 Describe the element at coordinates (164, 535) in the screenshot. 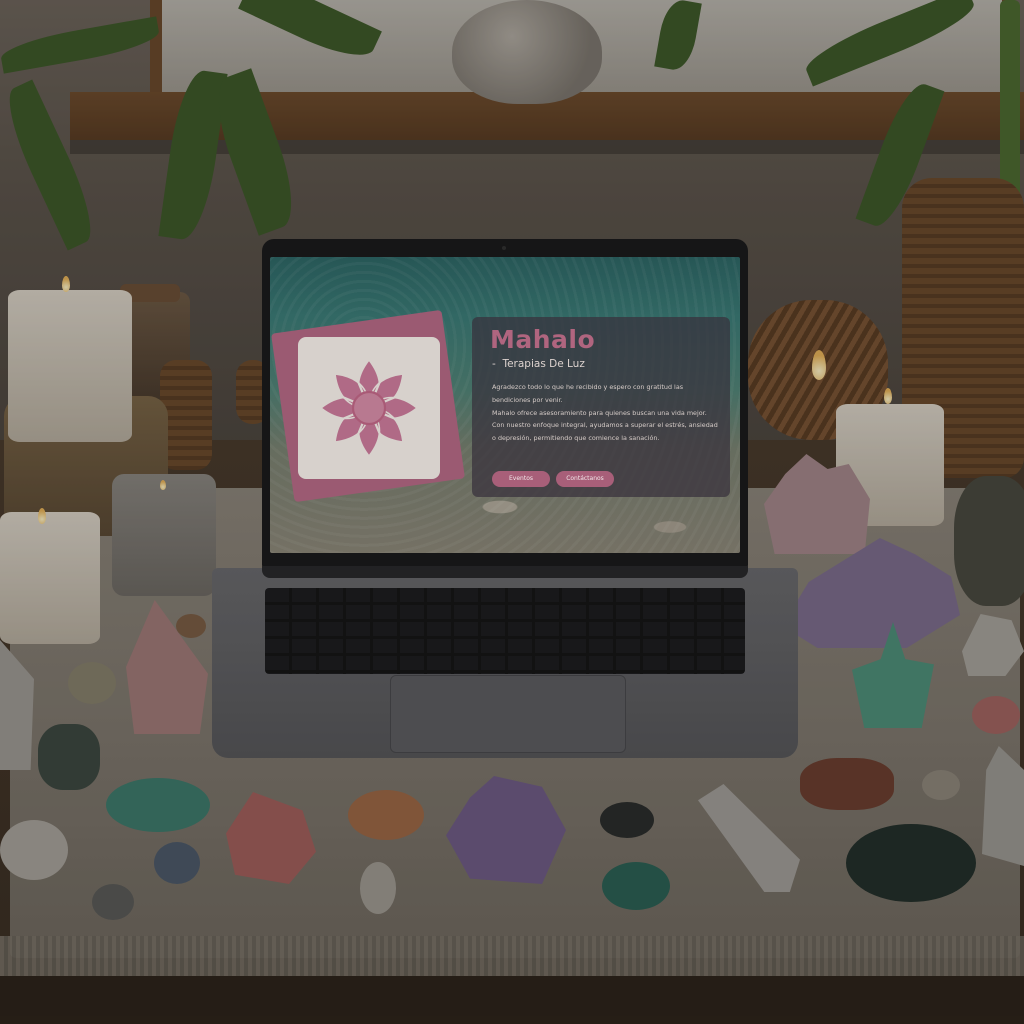

I see `tin-candle` at that location.